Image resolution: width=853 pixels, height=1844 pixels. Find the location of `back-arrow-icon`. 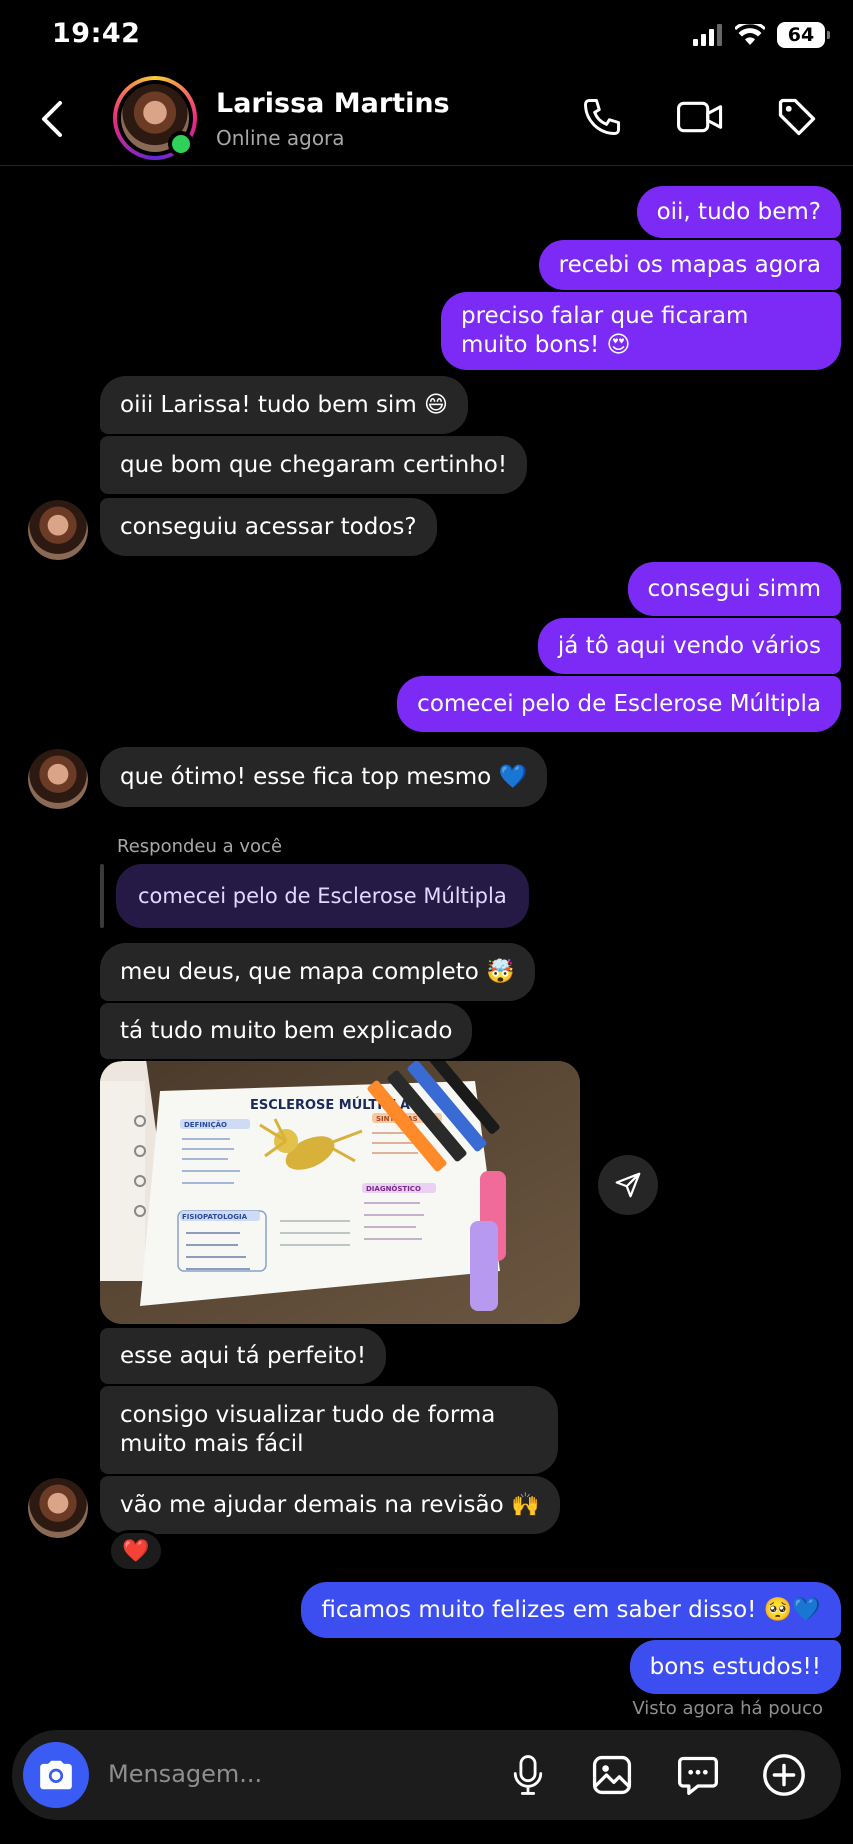

back-arrow-icon is located at coordinates (52, 119).